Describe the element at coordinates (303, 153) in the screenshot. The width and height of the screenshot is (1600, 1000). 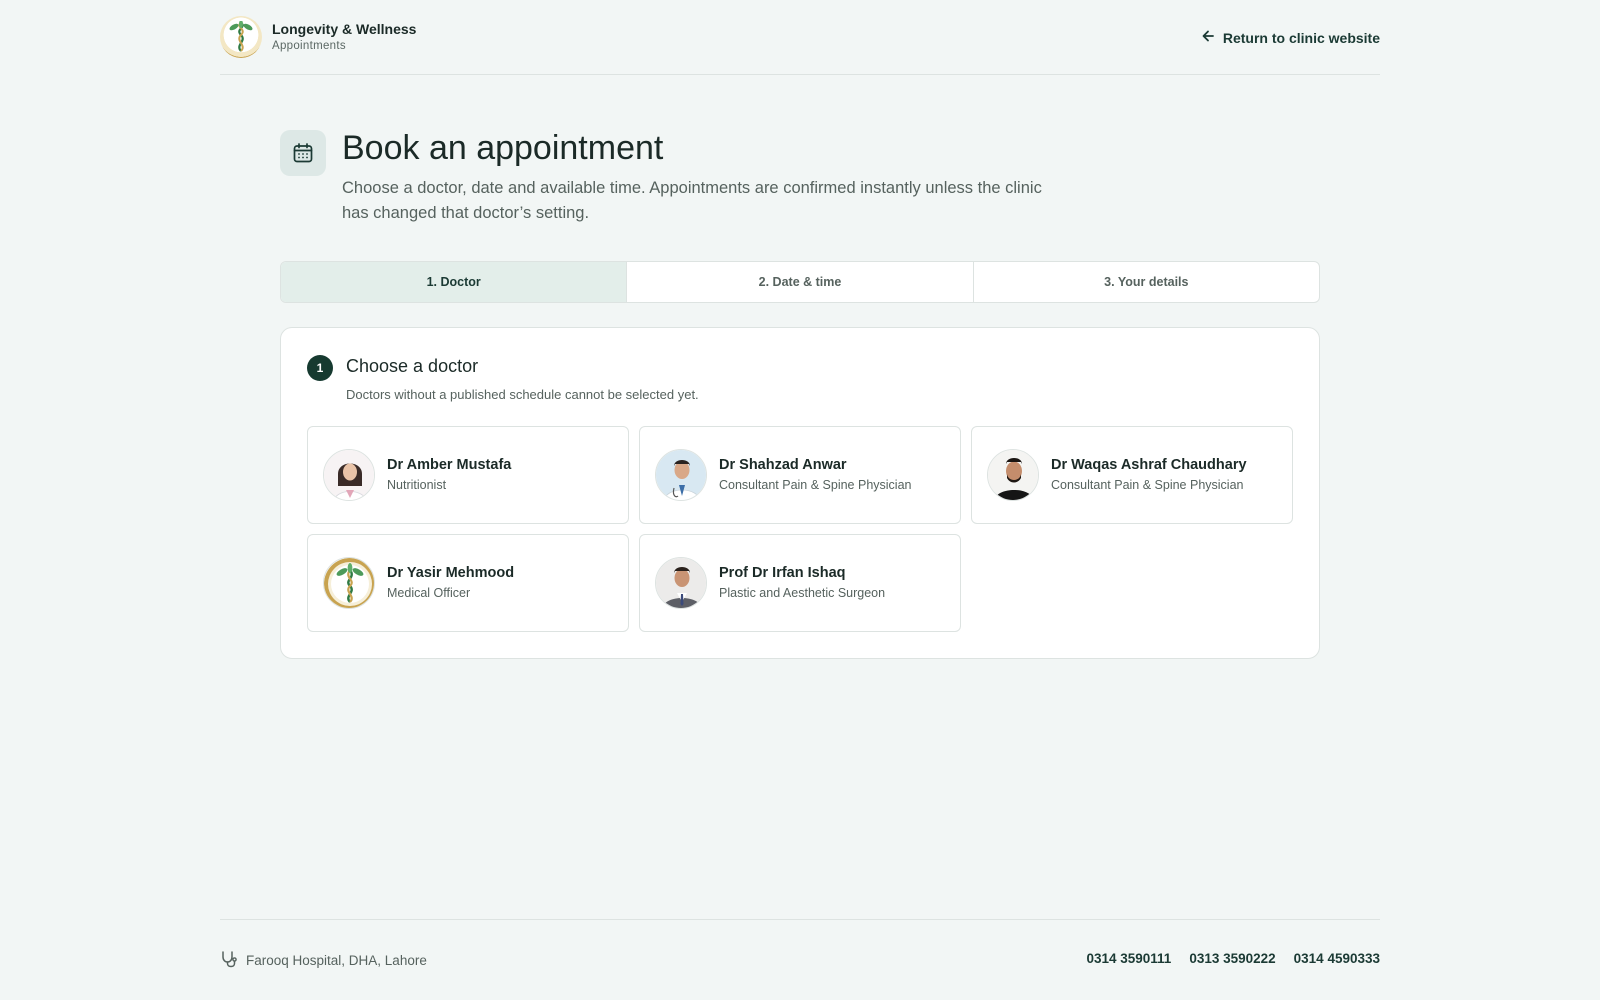
I see `calendar-icon` at that location.